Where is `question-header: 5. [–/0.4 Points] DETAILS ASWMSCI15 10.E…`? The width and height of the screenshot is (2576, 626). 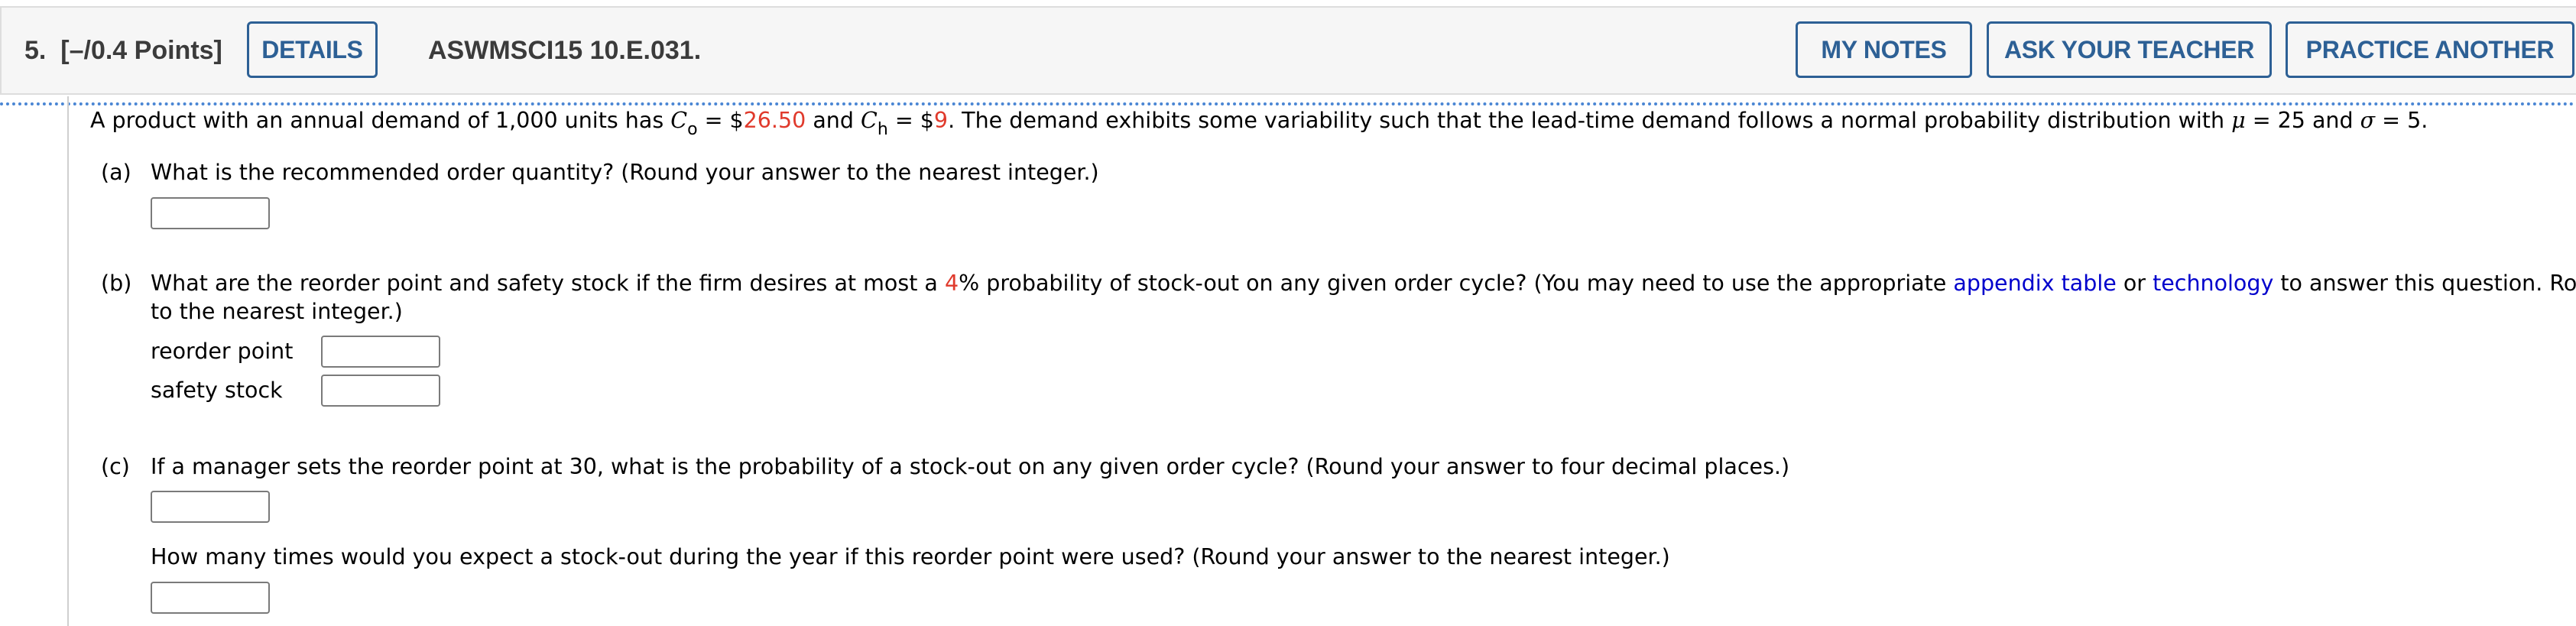 question-header: 5. [–/0.4 Points] DETAILS ASWMSCI15 10.E… is located at coordinates (1288, 50).